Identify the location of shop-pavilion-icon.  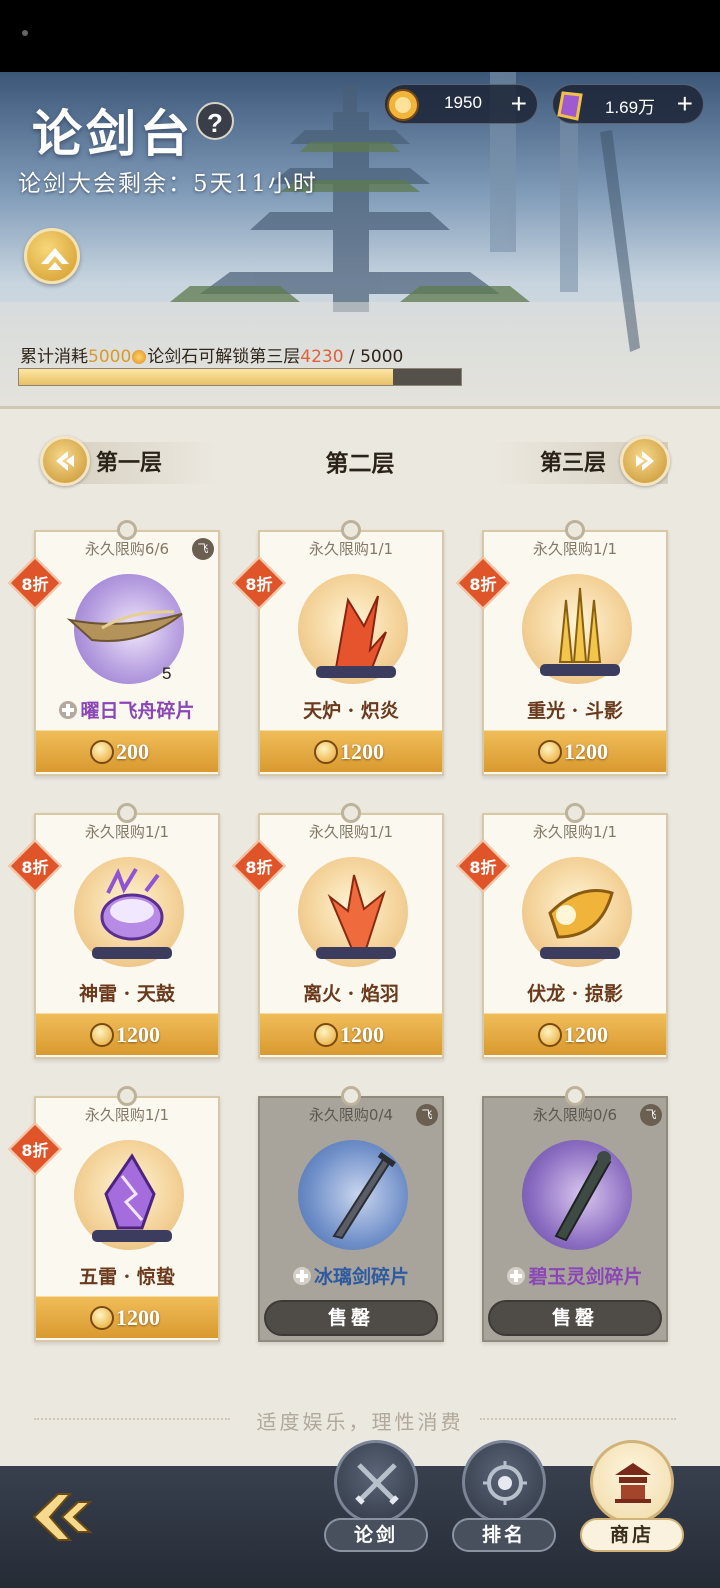
(633, 1483).